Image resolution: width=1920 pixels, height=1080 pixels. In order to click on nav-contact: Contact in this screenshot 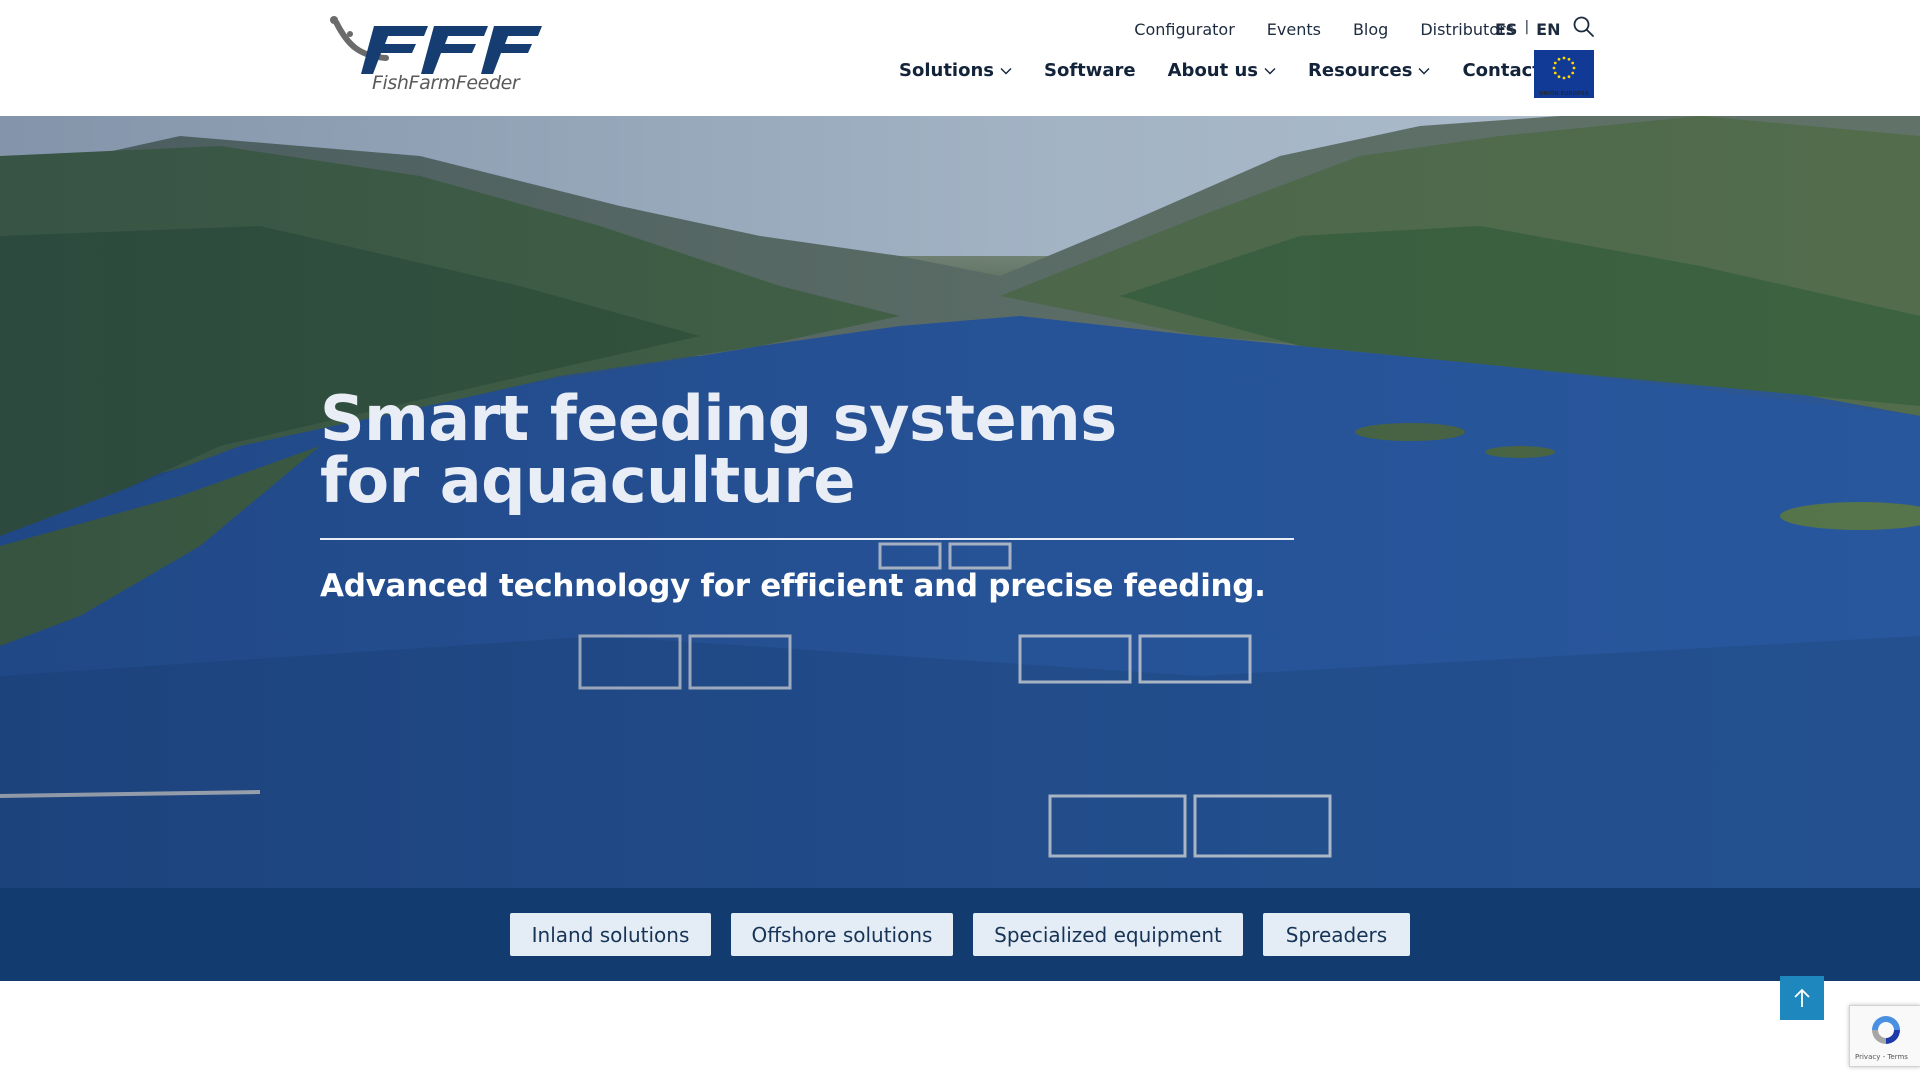, I will do `click(1501, 70)`.